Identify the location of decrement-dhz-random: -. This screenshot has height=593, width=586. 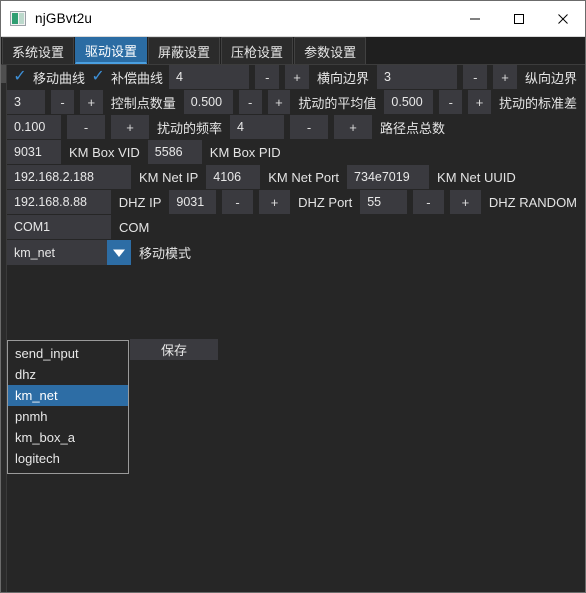
(428, 202).